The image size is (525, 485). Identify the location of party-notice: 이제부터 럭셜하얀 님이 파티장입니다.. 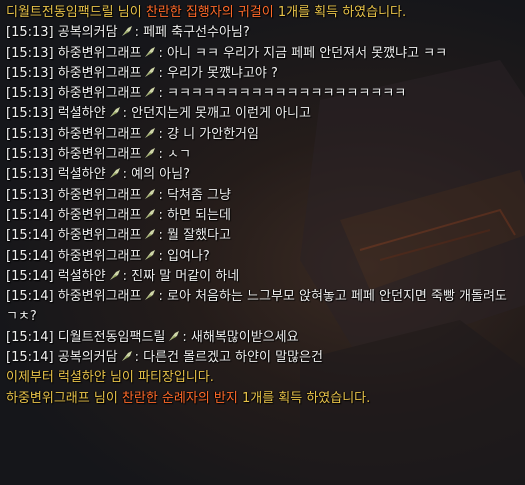
(262, 378).